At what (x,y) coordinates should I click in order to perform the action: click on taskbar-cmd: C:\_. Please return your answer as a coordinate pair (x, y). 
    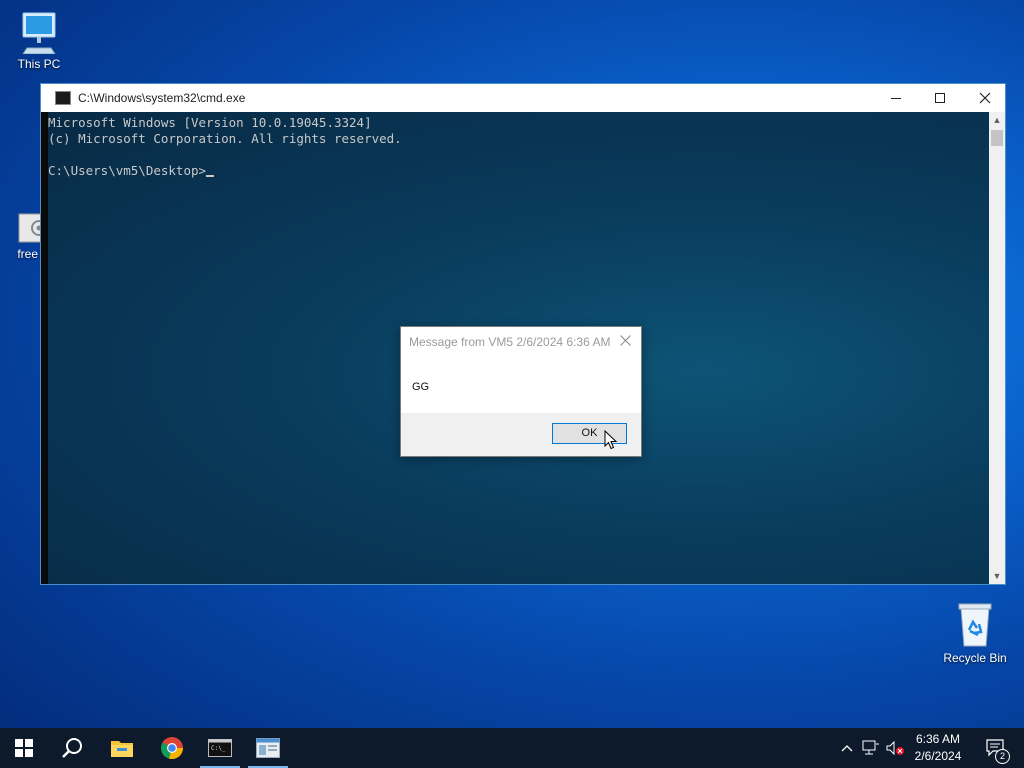
    Looking at the image, I should click on (220, 748).